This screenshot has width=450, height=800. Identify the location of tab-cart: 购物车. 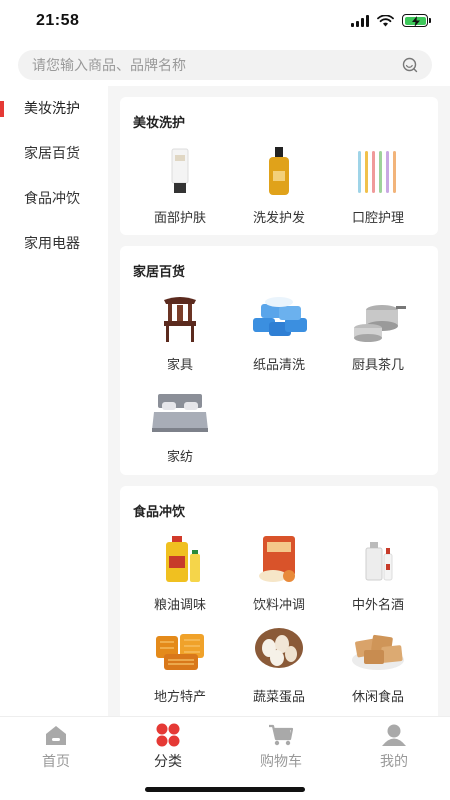
(281, 746).